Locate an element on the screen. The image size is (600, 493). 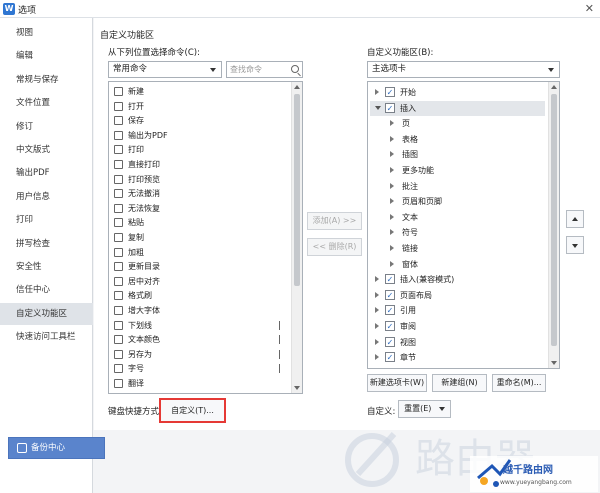
command-search-input: 查找命令 is located at coordinates (264, 69).